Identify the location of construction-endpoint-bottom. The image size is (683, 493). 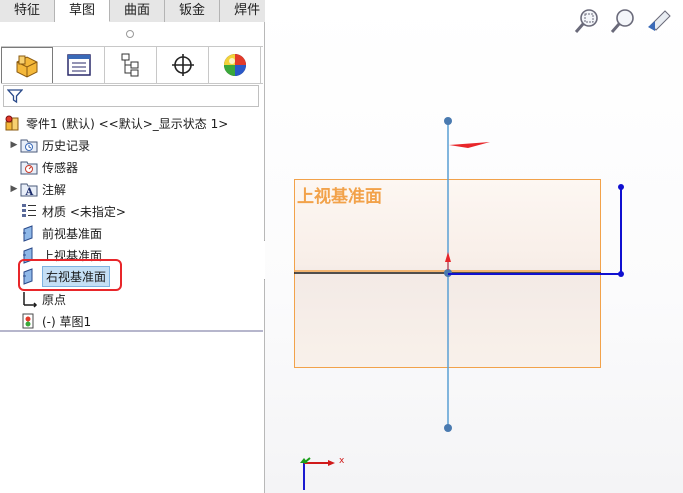
(448, 428).